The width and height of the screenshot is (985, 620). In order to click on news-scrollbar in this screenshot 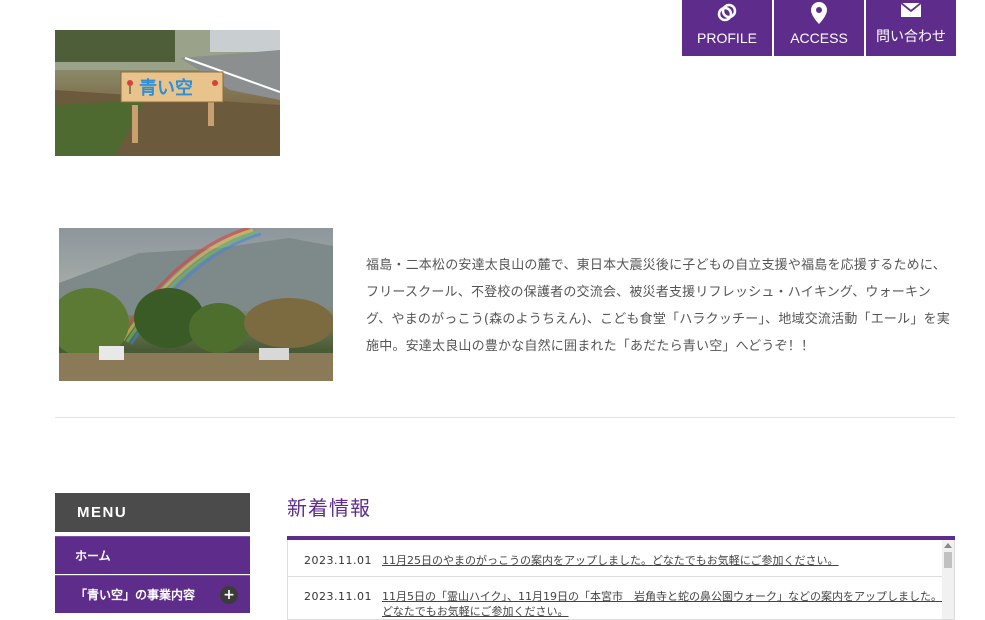, I will do `click(948, 579)`.